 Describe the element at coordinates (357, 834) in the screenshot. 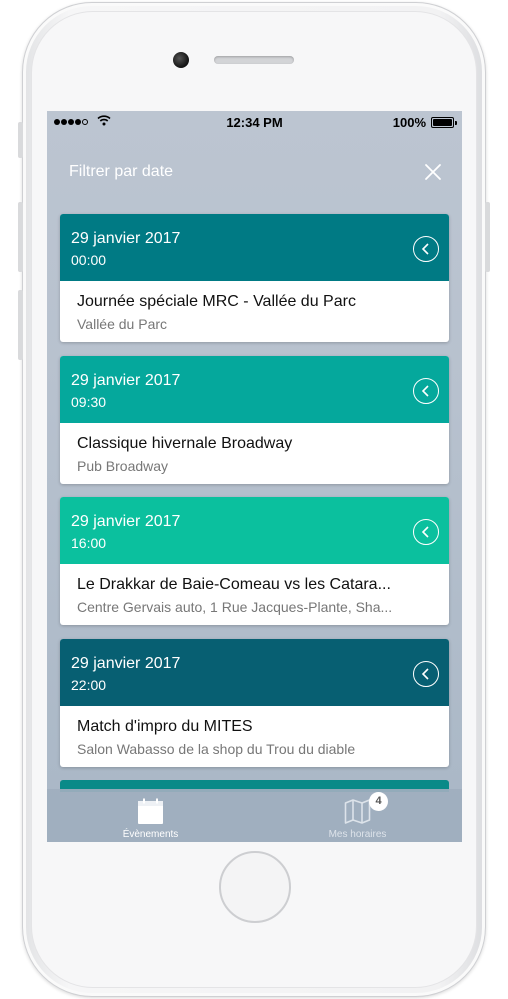

I see `tab-schedule-label: Mes horaires` at that location.